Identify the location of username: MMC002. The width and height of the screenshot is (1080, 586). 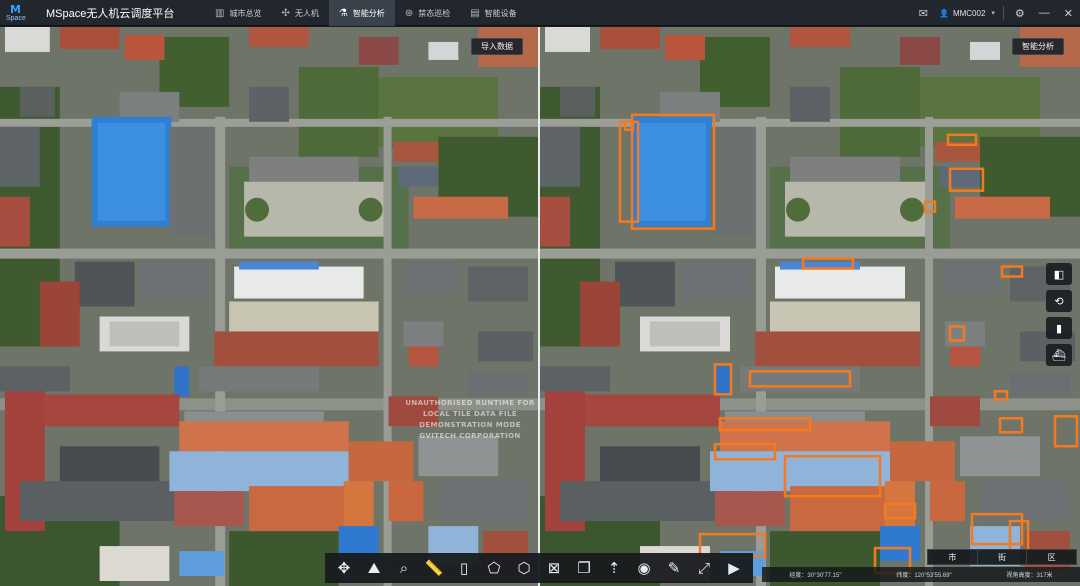
(969, 13).